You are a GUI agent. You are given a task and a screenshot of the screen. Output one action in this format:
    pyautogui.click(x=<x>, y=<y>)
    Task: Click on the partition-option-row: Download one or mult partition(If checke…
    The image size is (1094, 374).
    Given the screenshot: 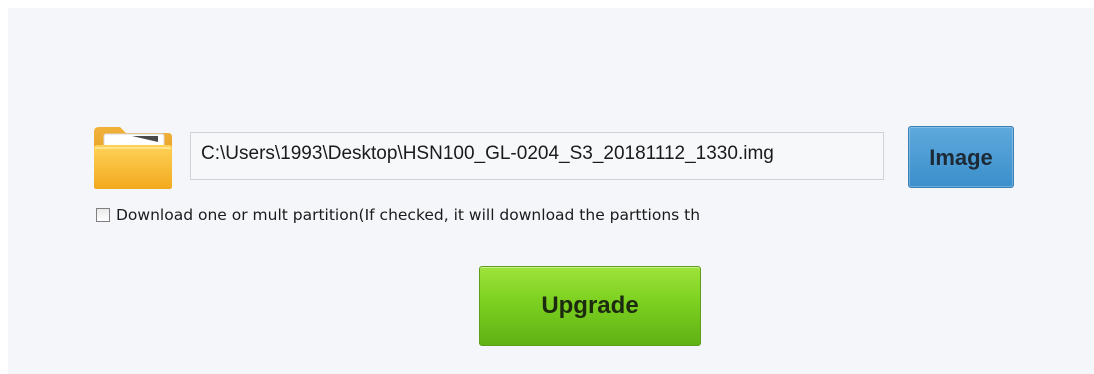 What is the action you would take?
    pyautogui.click(x=398, y=215)
    